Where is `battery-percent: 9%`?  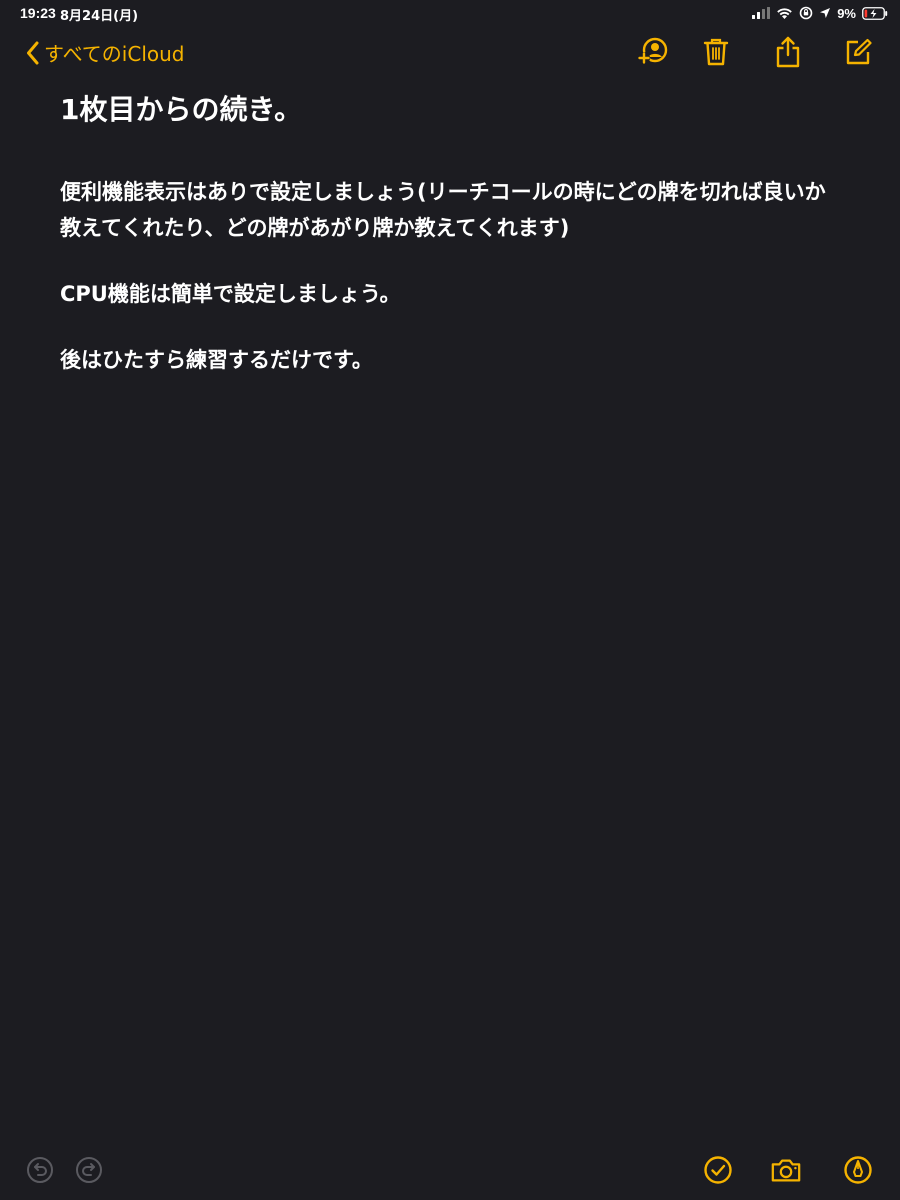 battery-percent: 9% is located at coordinates (846, 13).